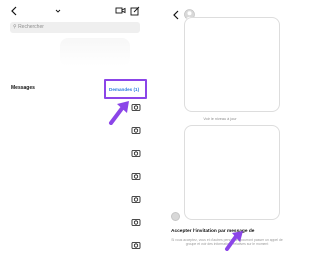 Image resolution: width=320 pixels, height=255 pixels. I want to click on video-call-icon, so click(120, 10).